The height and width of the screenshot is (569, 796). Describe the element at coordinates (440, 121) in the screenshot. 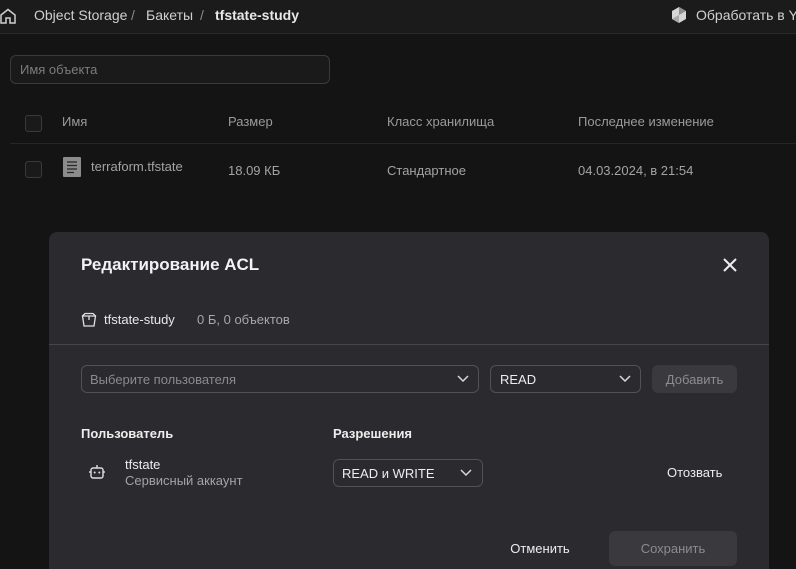

I see `column-header-storage-class: Класс хранилища` at that location.